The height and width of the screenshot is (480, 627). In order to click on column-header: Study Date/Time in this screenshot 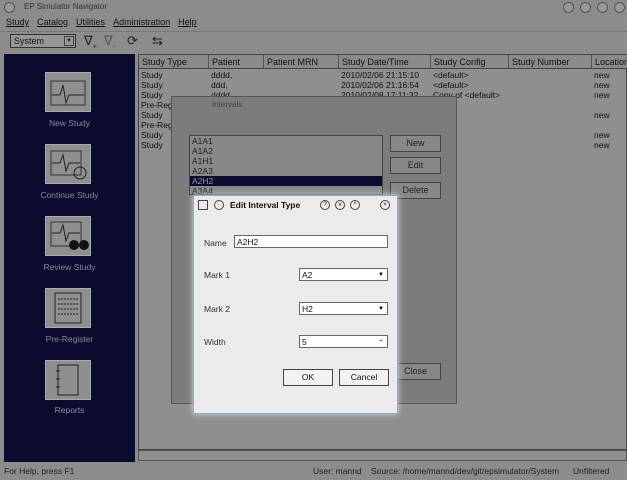, I will do `click(385, 62)`.